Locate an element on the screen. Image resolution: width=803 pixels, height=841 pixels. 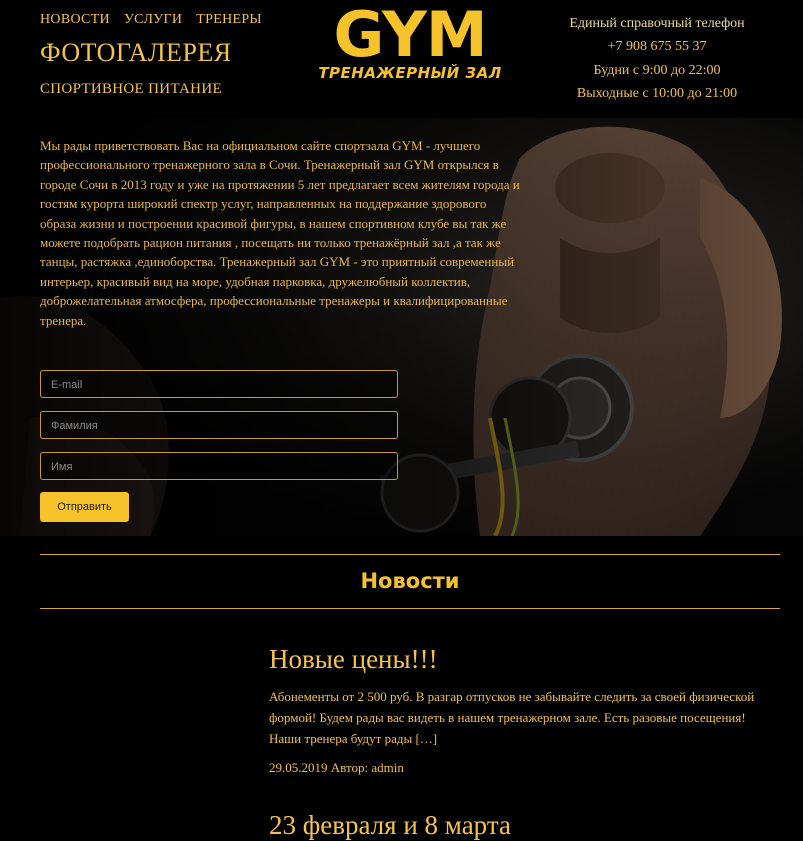
nav-news-link: НОВОСТИ is located at coordinates (75, 20).